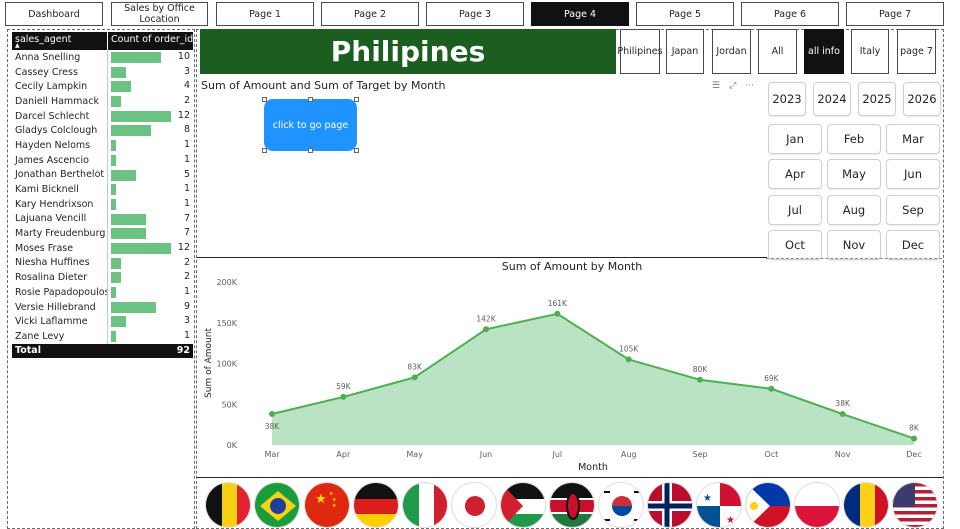 Image resolution: width=960 pixels, height=529 pixels. Describe the element at coordinates (854, 210) in the screenshot. I see `month-slicer-aug: Aug` at that location.